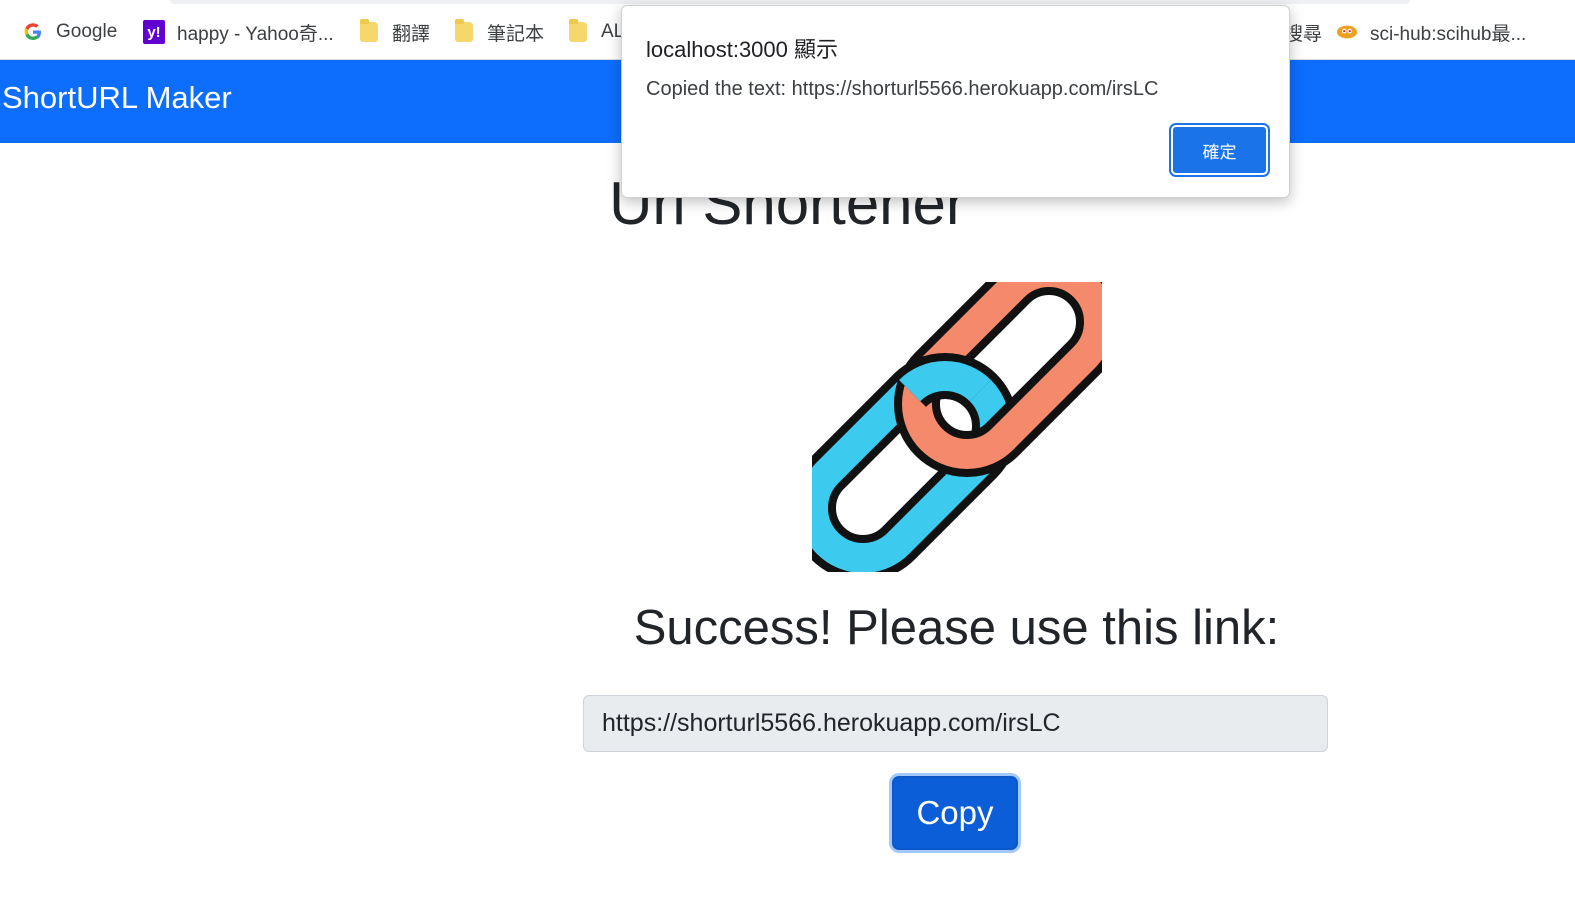 The image size is (1575, 913). Describe the element at coordinates (1347, 32) in the screenshot. I see `scihub-icon` at that location.